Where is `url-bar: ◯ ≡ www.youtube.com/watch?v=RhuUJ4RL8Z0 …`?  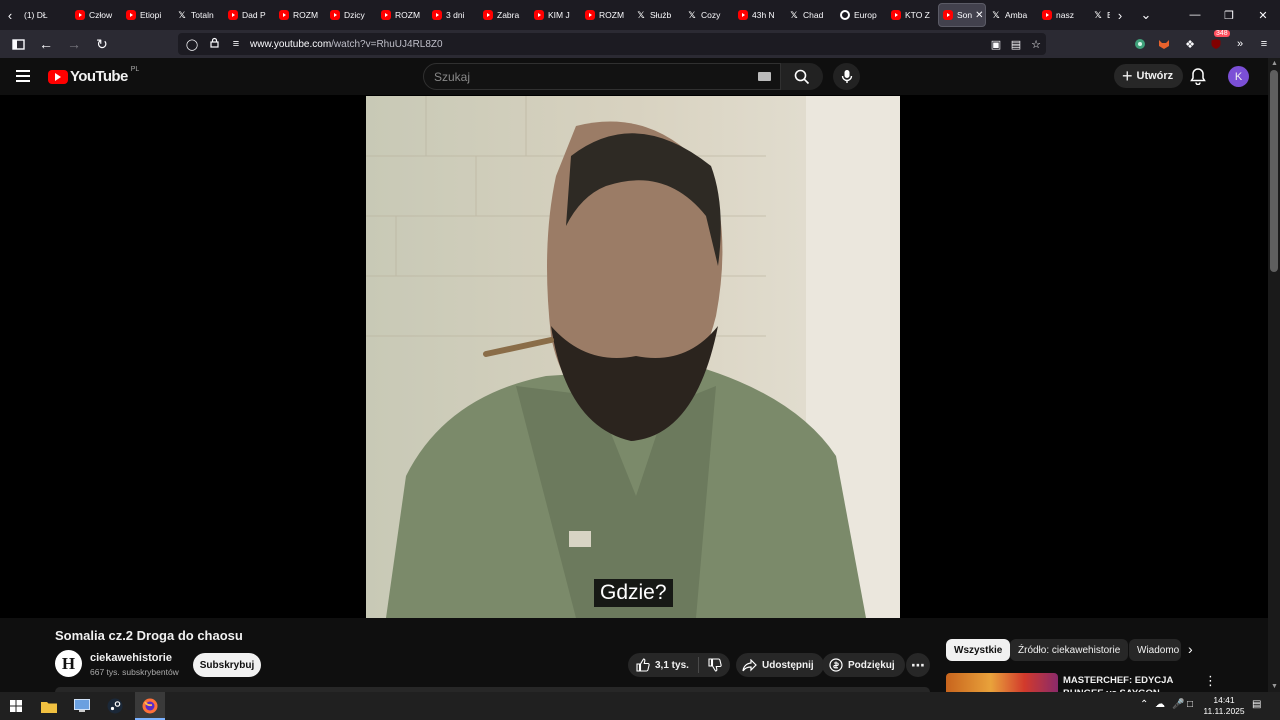
url-bar: ◯ ≡ www.youtube.com/watch?v=RhuUJ4RL8Z0 … is located at coordinates (612, 44).